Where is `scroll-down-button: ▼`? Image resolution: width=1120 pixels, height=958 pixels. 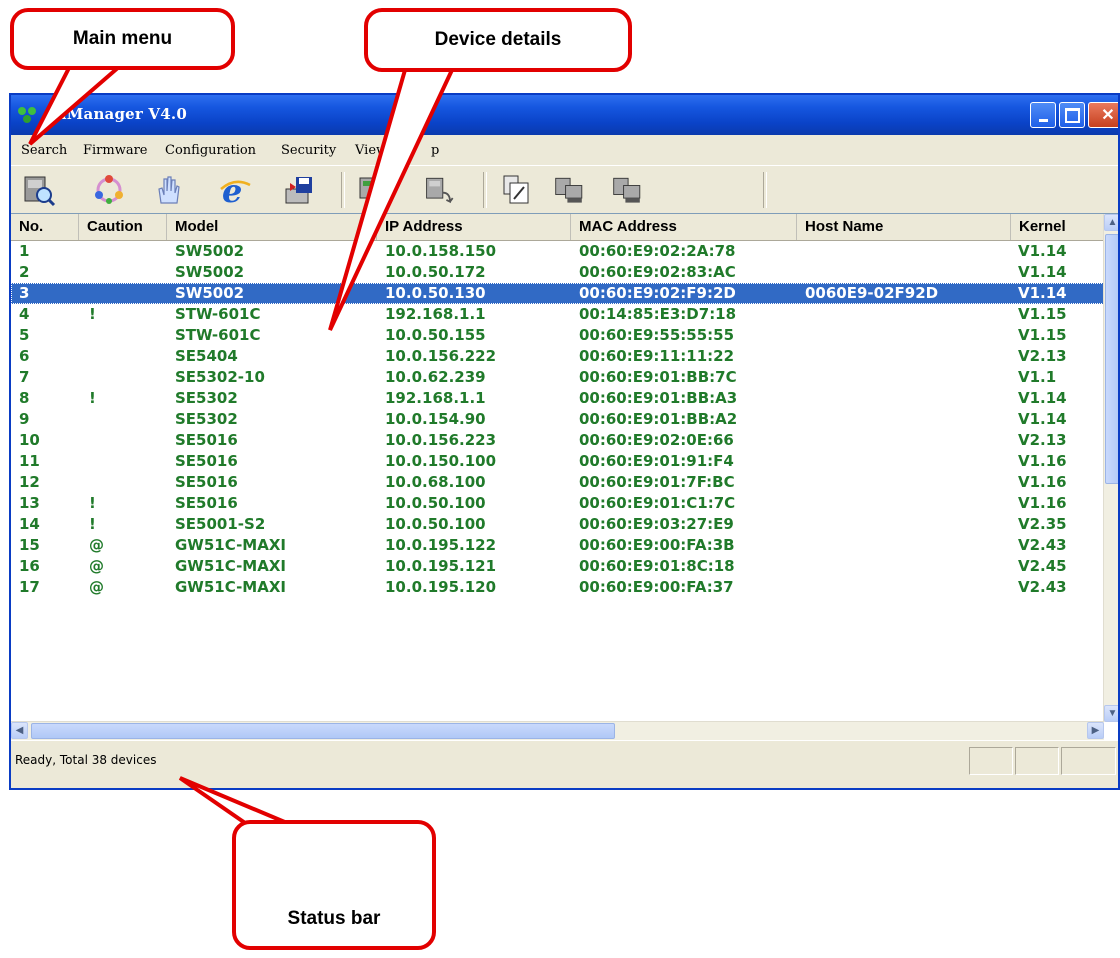 scroll-down-button: ▼ is located at coordinates (1111, 713).